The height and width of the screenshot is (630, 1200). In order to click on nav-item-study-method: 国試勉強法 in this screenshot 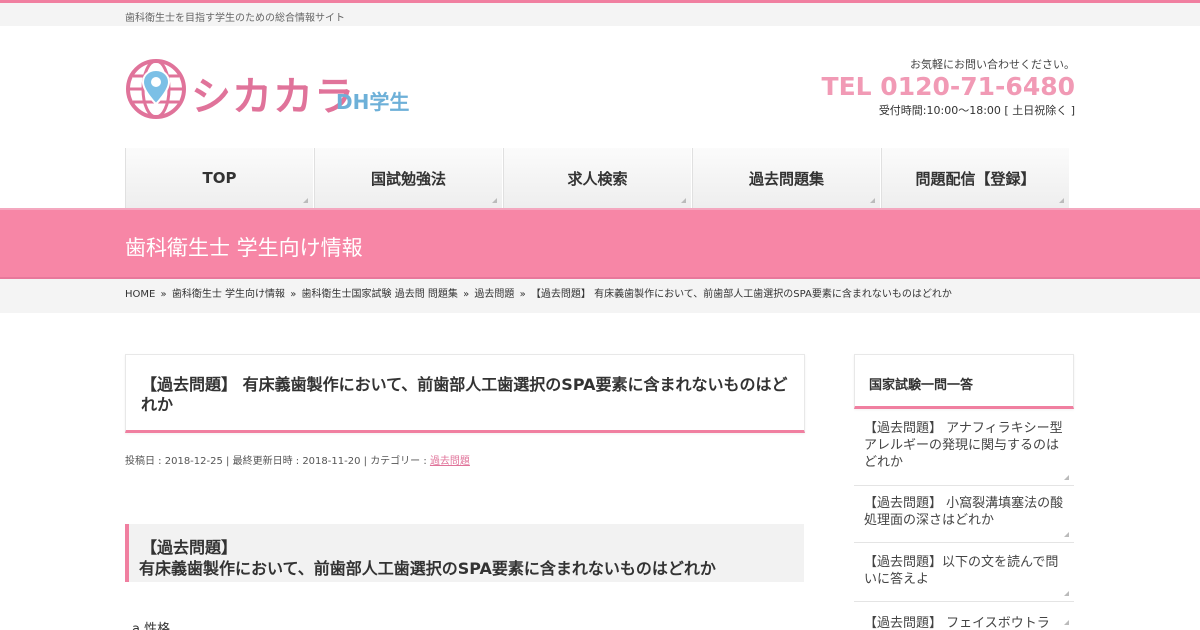, I will do `click(408, 178)`.